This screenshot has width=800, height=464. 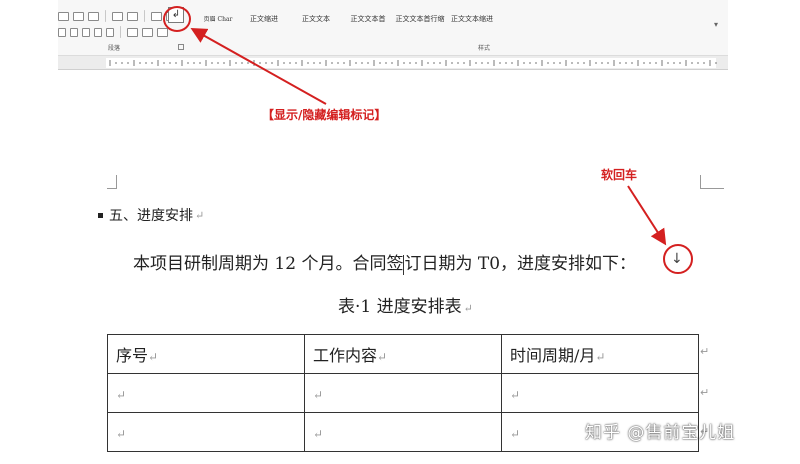 I want to click on table-caption: 表·1 进度安排表 ↵, so click(x=405, y=304).